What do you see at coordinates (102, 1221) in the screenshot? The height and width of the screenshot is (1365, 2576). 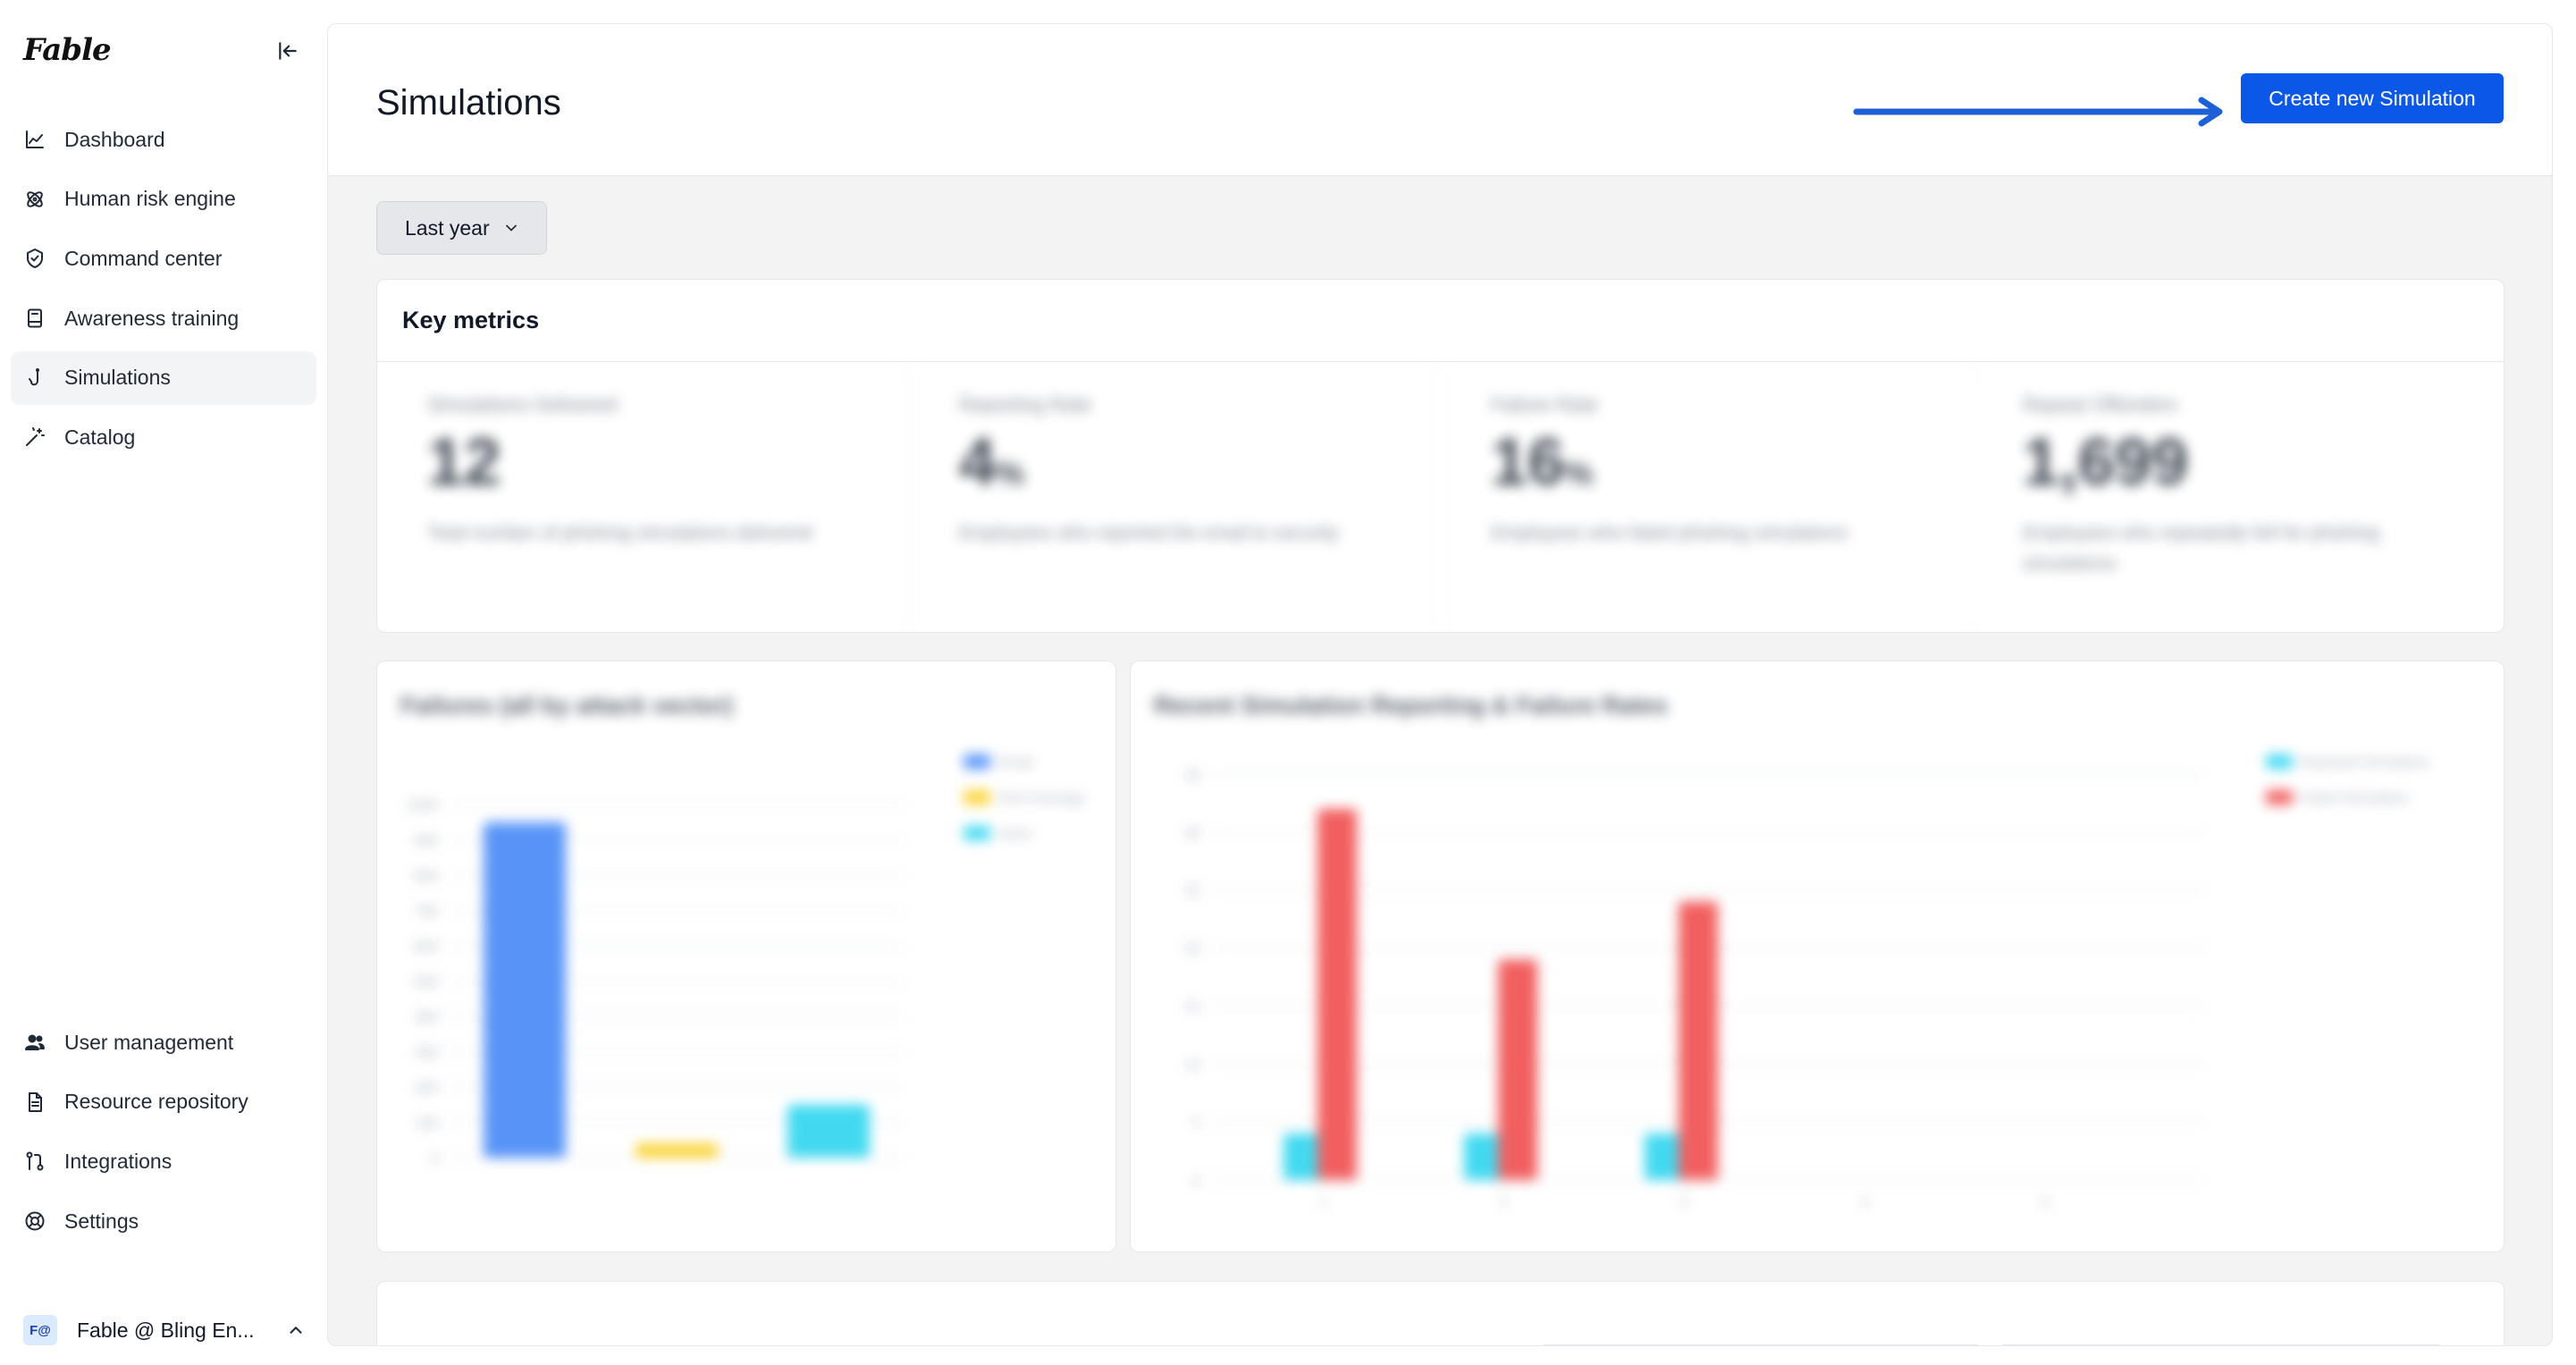 I see `sidebar-item-label: Settings` at bounding box center [102, 1221].